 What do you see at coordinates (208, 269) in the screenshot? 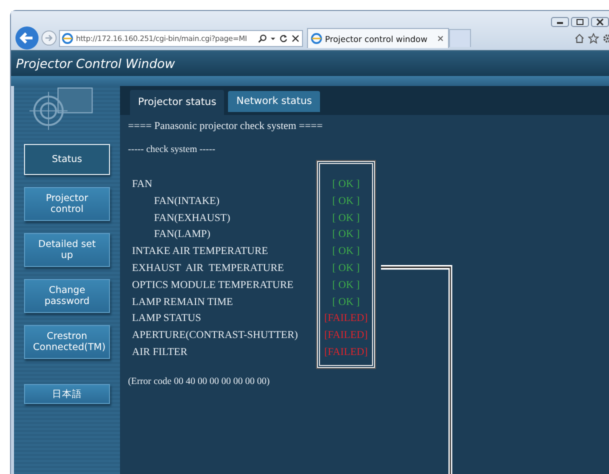
I see `check-label: EXHAUST AIR TEMPERATURE` at bounding box center [208, 269].